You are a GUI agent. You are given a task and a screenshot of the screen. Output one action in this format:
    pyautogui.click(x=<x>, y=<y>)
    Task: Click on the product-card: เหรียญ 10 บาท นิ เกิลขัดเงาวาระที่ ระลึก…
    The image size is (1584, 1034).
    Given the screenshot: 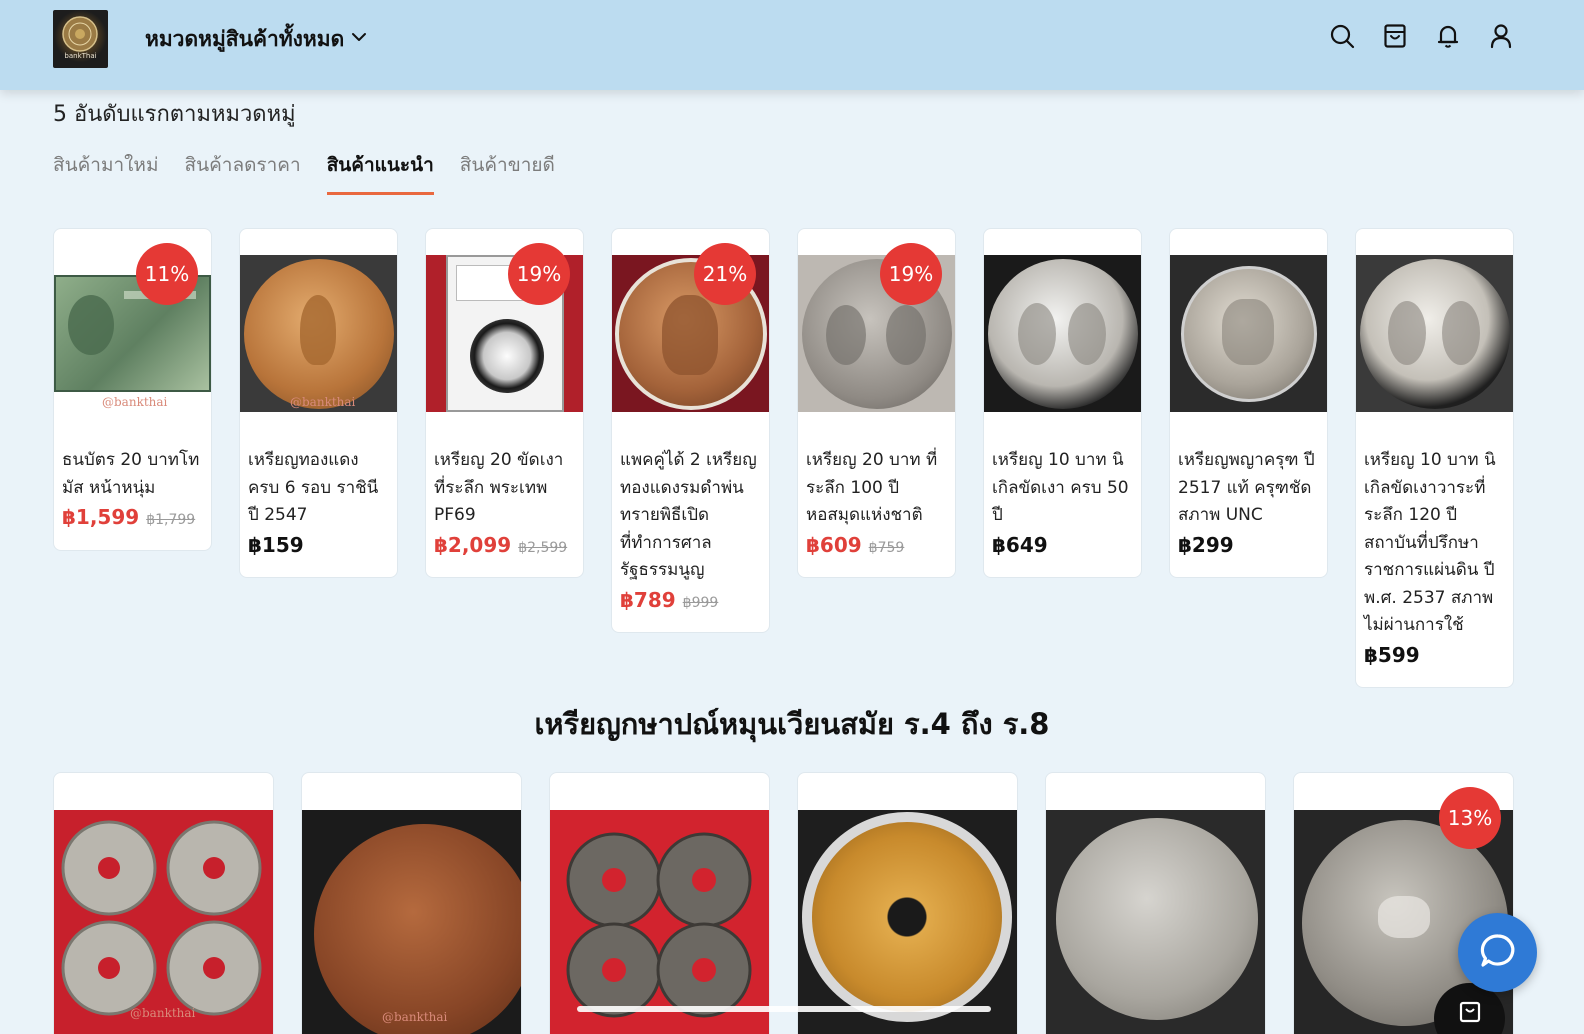 What is the action you would take?
    pyautogui.click(x=1434, y=458)
    